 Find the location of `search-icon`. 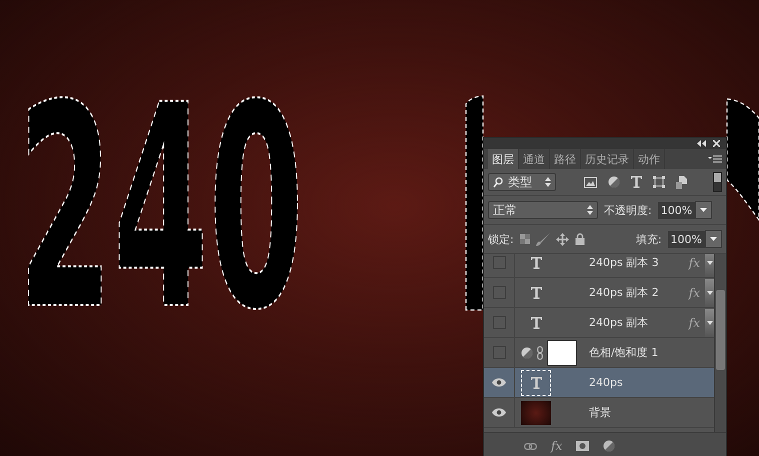

search-icon is located at coordinates (498, 182).